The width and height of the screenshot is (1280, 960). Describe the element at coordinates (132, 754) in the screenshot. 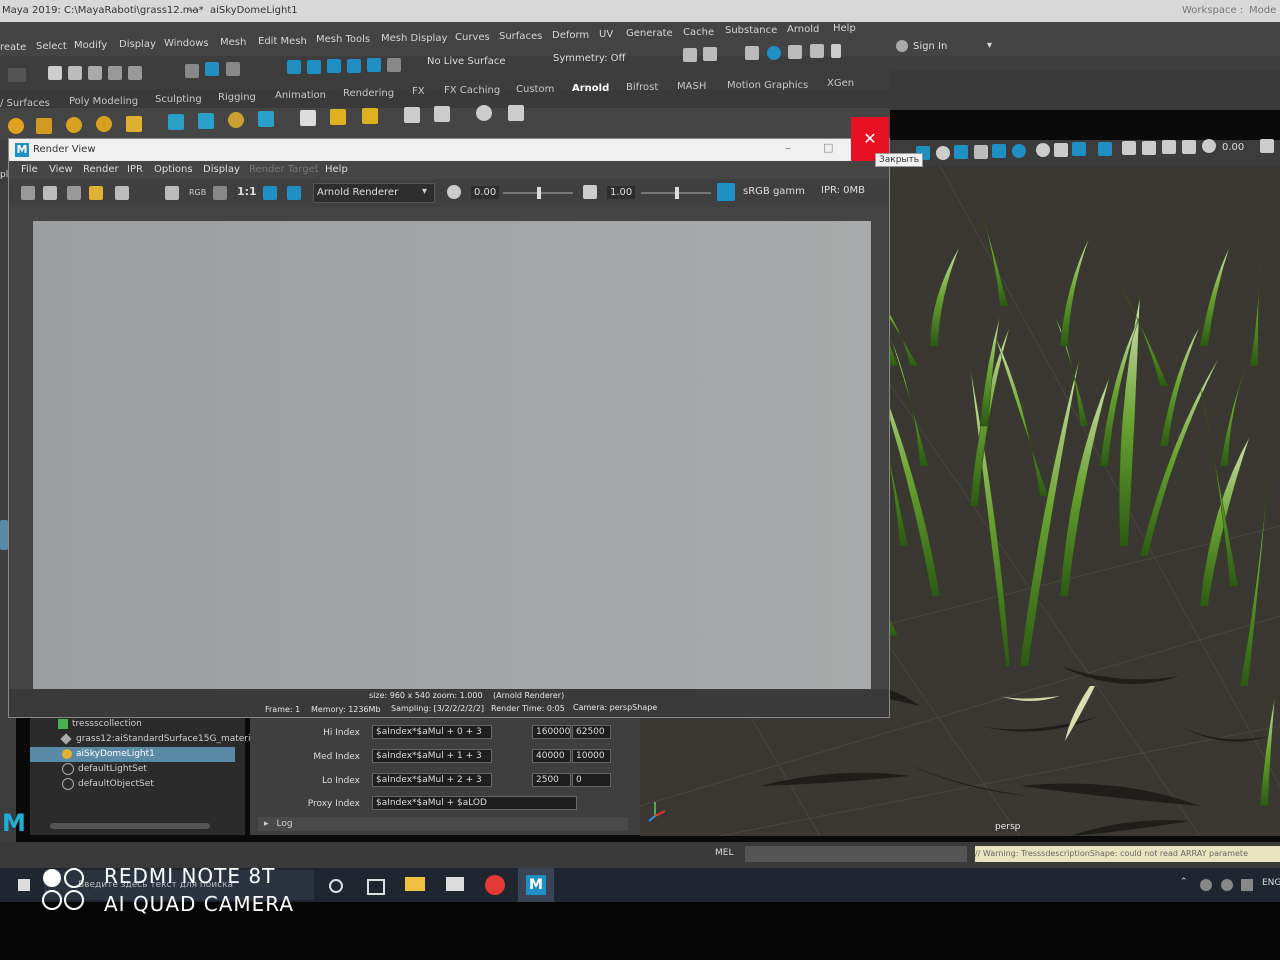

I see `outliner-item-selected: aiSkyDomeLight1` at that location.